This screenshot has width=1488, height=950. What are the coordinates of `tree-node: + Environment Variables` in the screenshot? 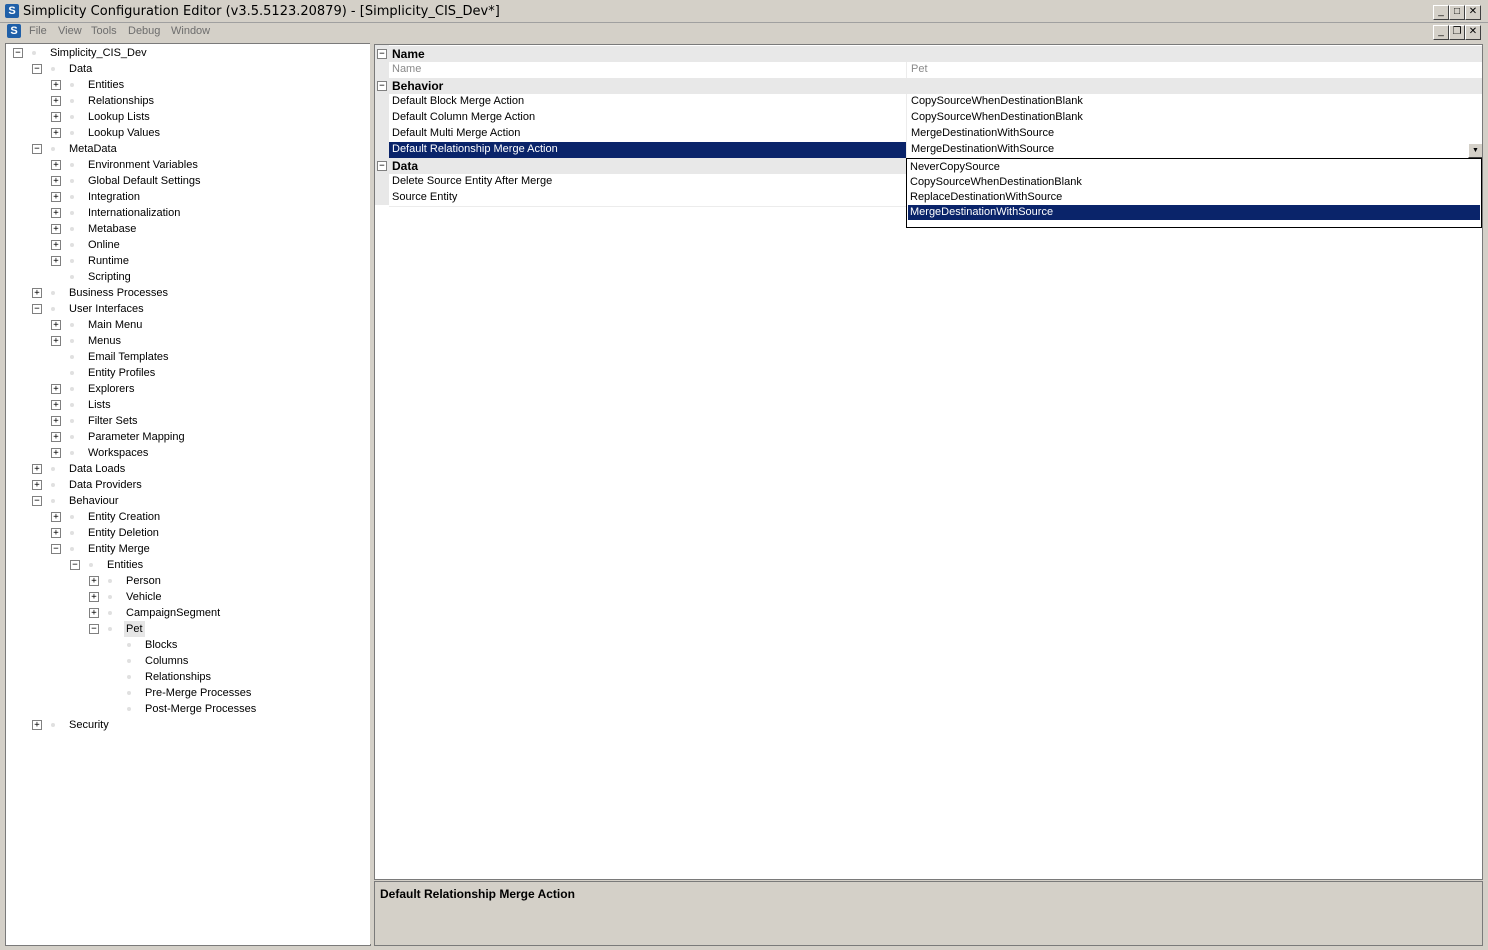 It's located at (186, 165).